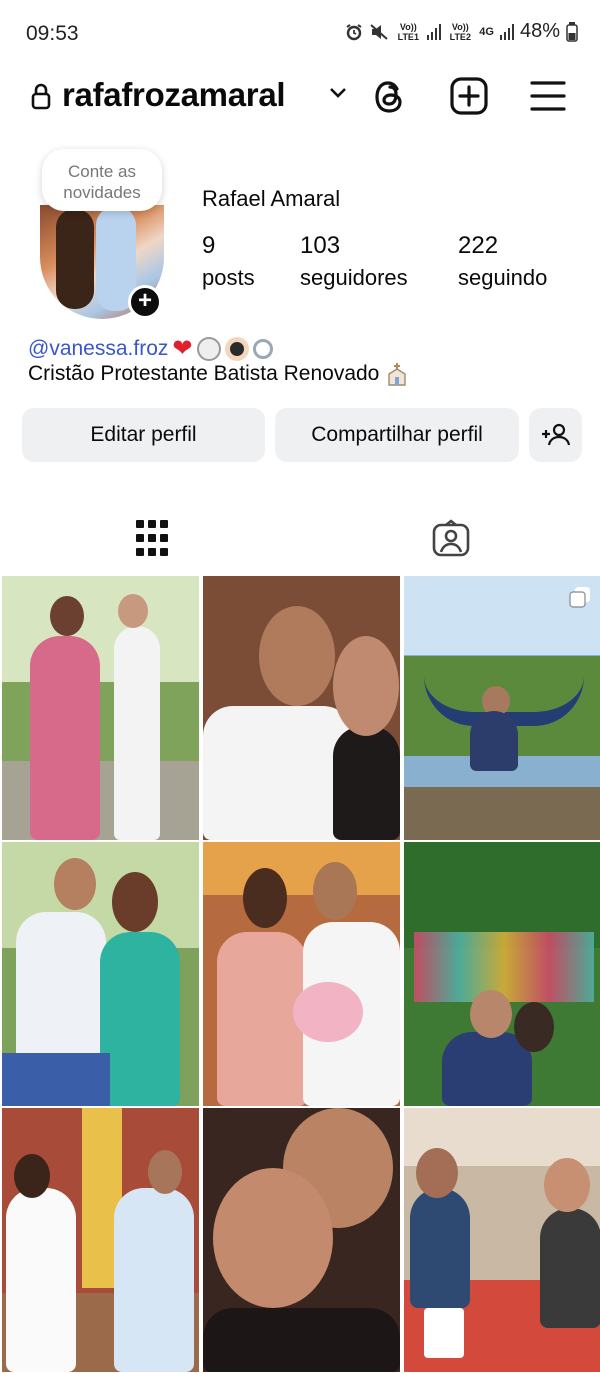 The height and width of the screenshot is (1373, 600). What do you see at coordinates (486, 31) in the screenshot?
I see `network-label: 4G` at bounding box center [486, 31].